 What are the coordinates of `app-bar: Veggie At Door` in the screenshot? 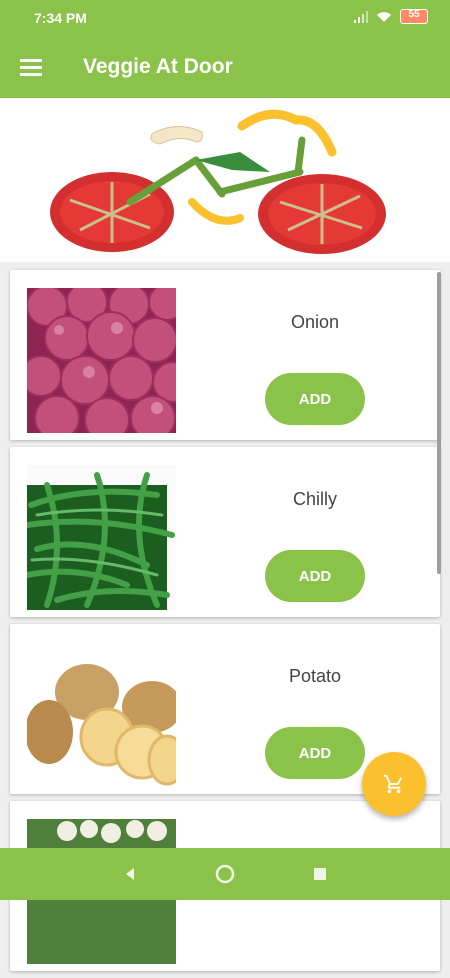 It's located at (225, 67).